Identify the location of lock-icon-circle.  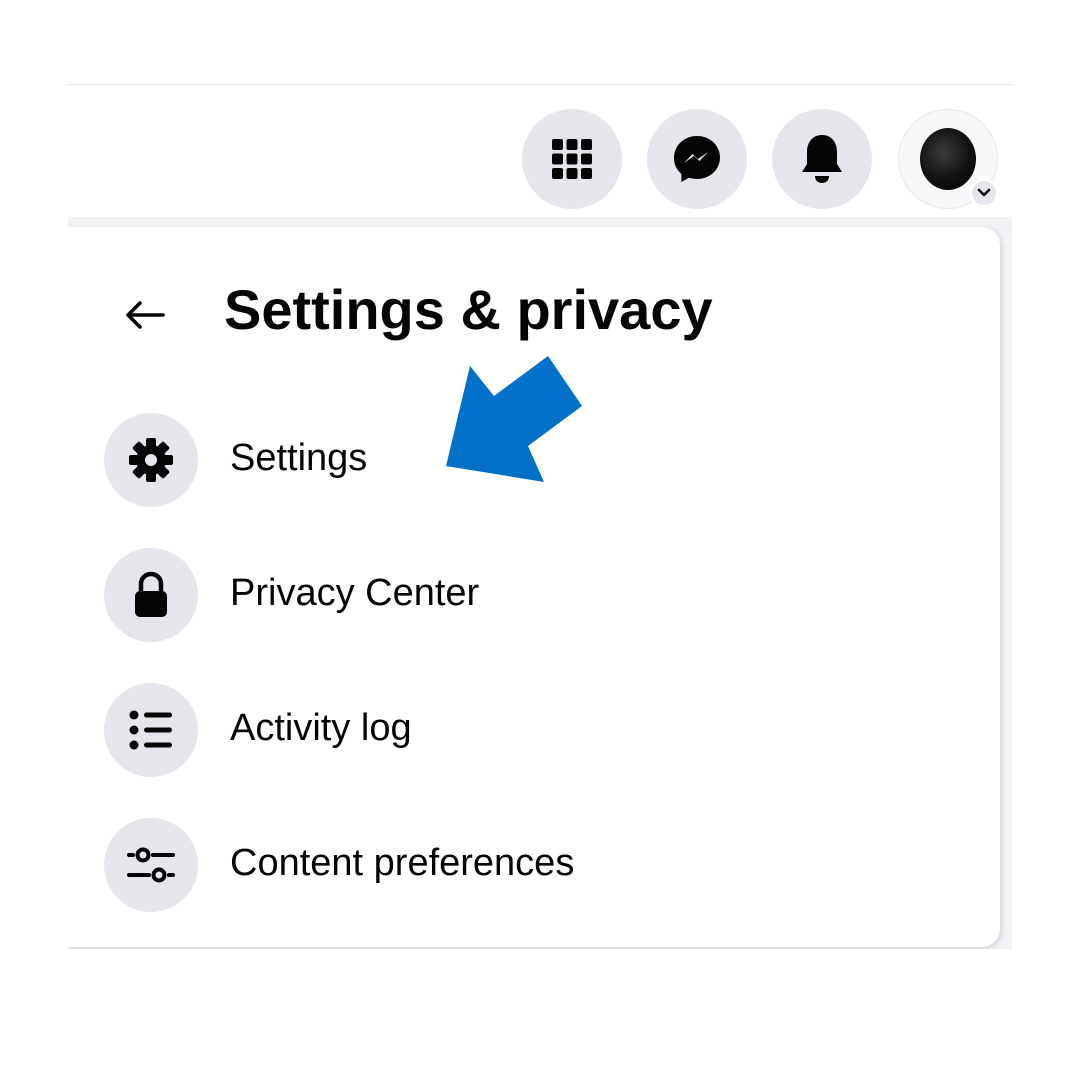
(151, 595).